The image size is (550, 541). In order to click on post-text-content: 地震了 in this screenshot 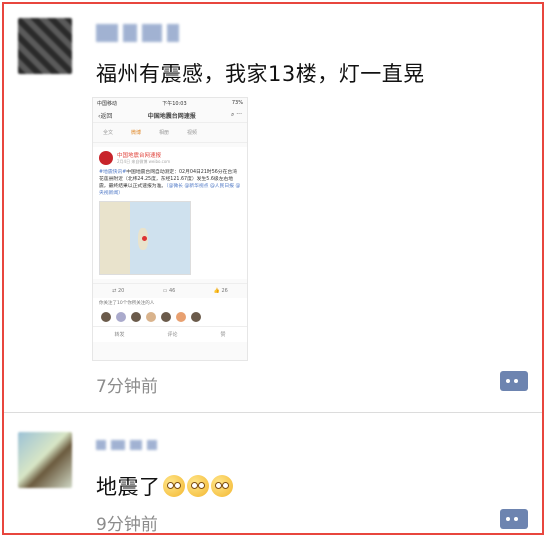, I will do `click(128, 487)`.